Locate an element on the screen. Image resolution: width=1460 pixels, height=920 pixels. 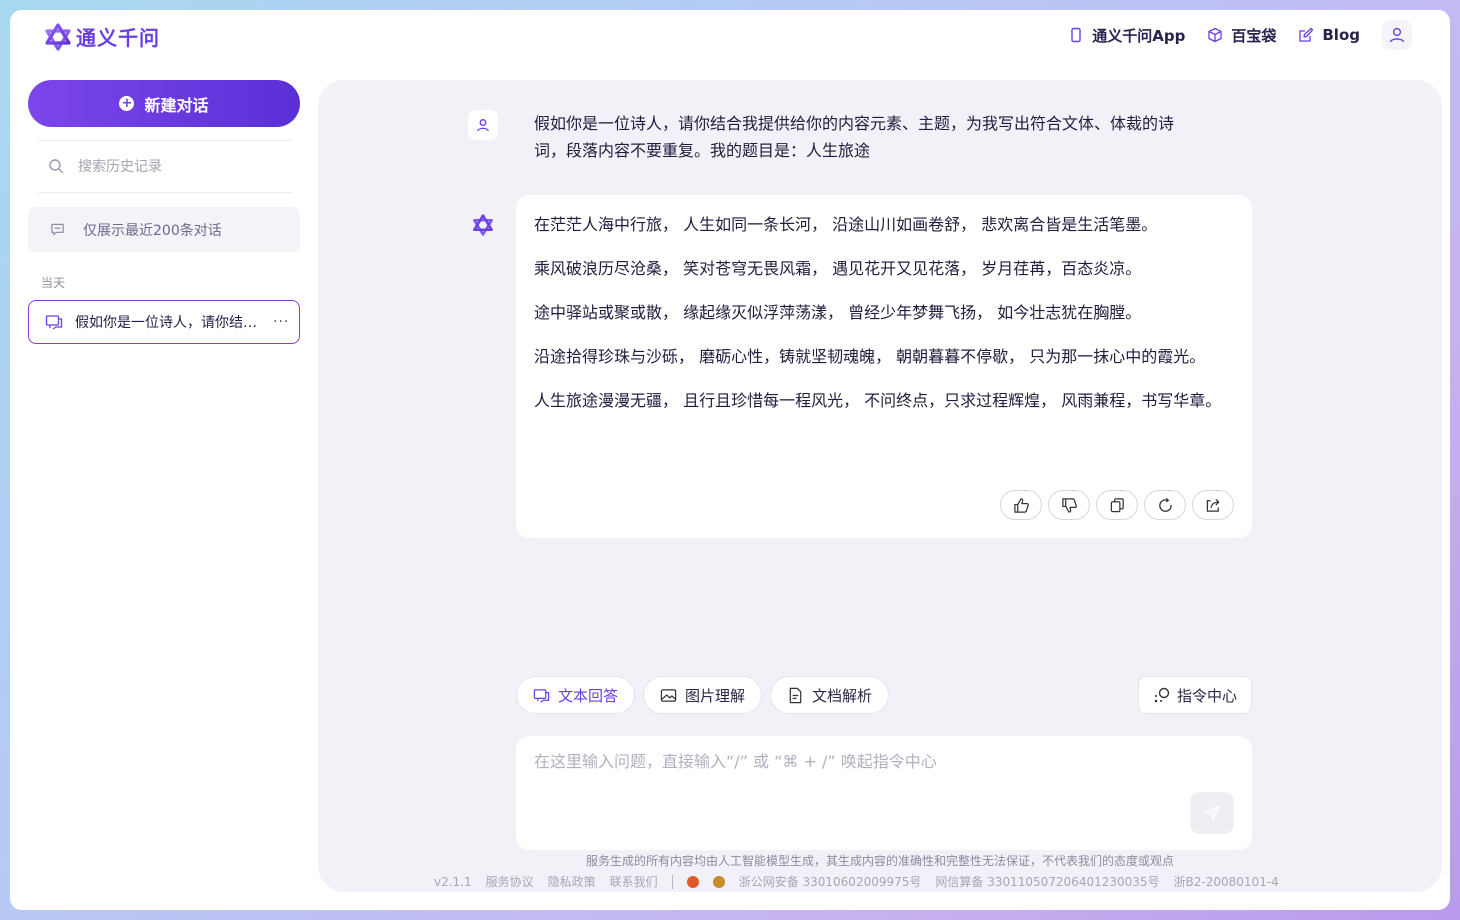
dislike-button is located at coordinates (1069, 505).